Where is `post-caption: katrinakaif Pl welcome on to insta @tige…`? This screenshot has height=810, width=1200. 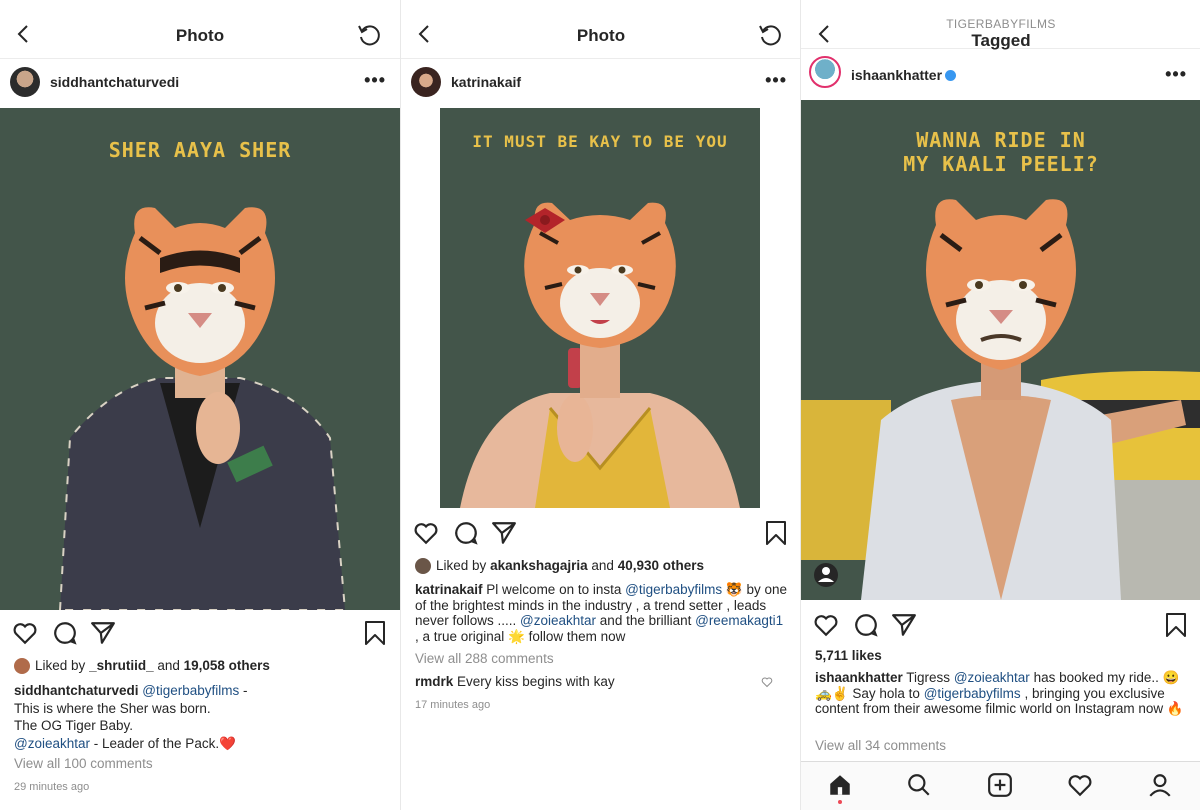
post-caption: katrinakaif Pl welcome on to insta @tige… is located at coordinates (601, 613).